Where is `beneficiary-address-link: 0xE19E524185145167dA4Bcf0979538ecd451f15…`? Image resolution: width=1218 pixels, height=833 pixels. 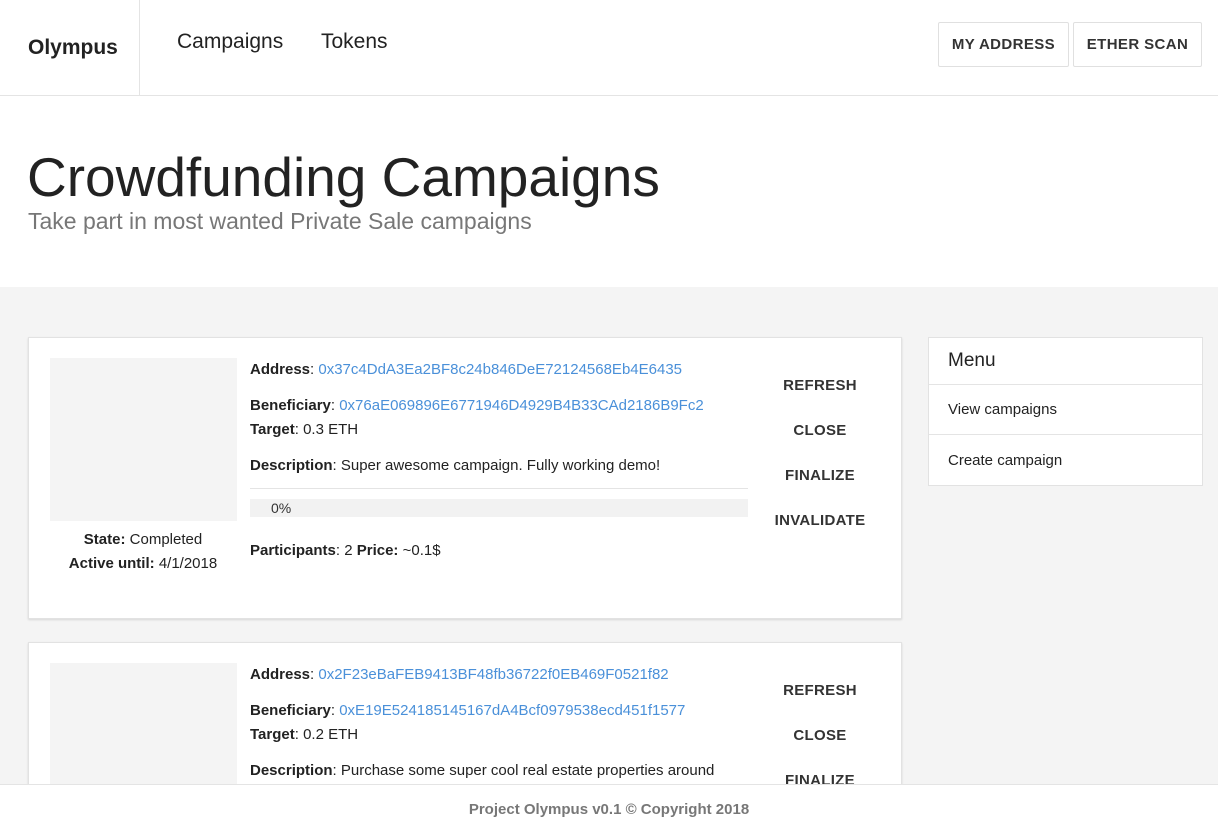 beneficiary-address-link: 0xE19E524185145167dA4Bcf0979538ecd451f15… is located at coordinates (512, 710).